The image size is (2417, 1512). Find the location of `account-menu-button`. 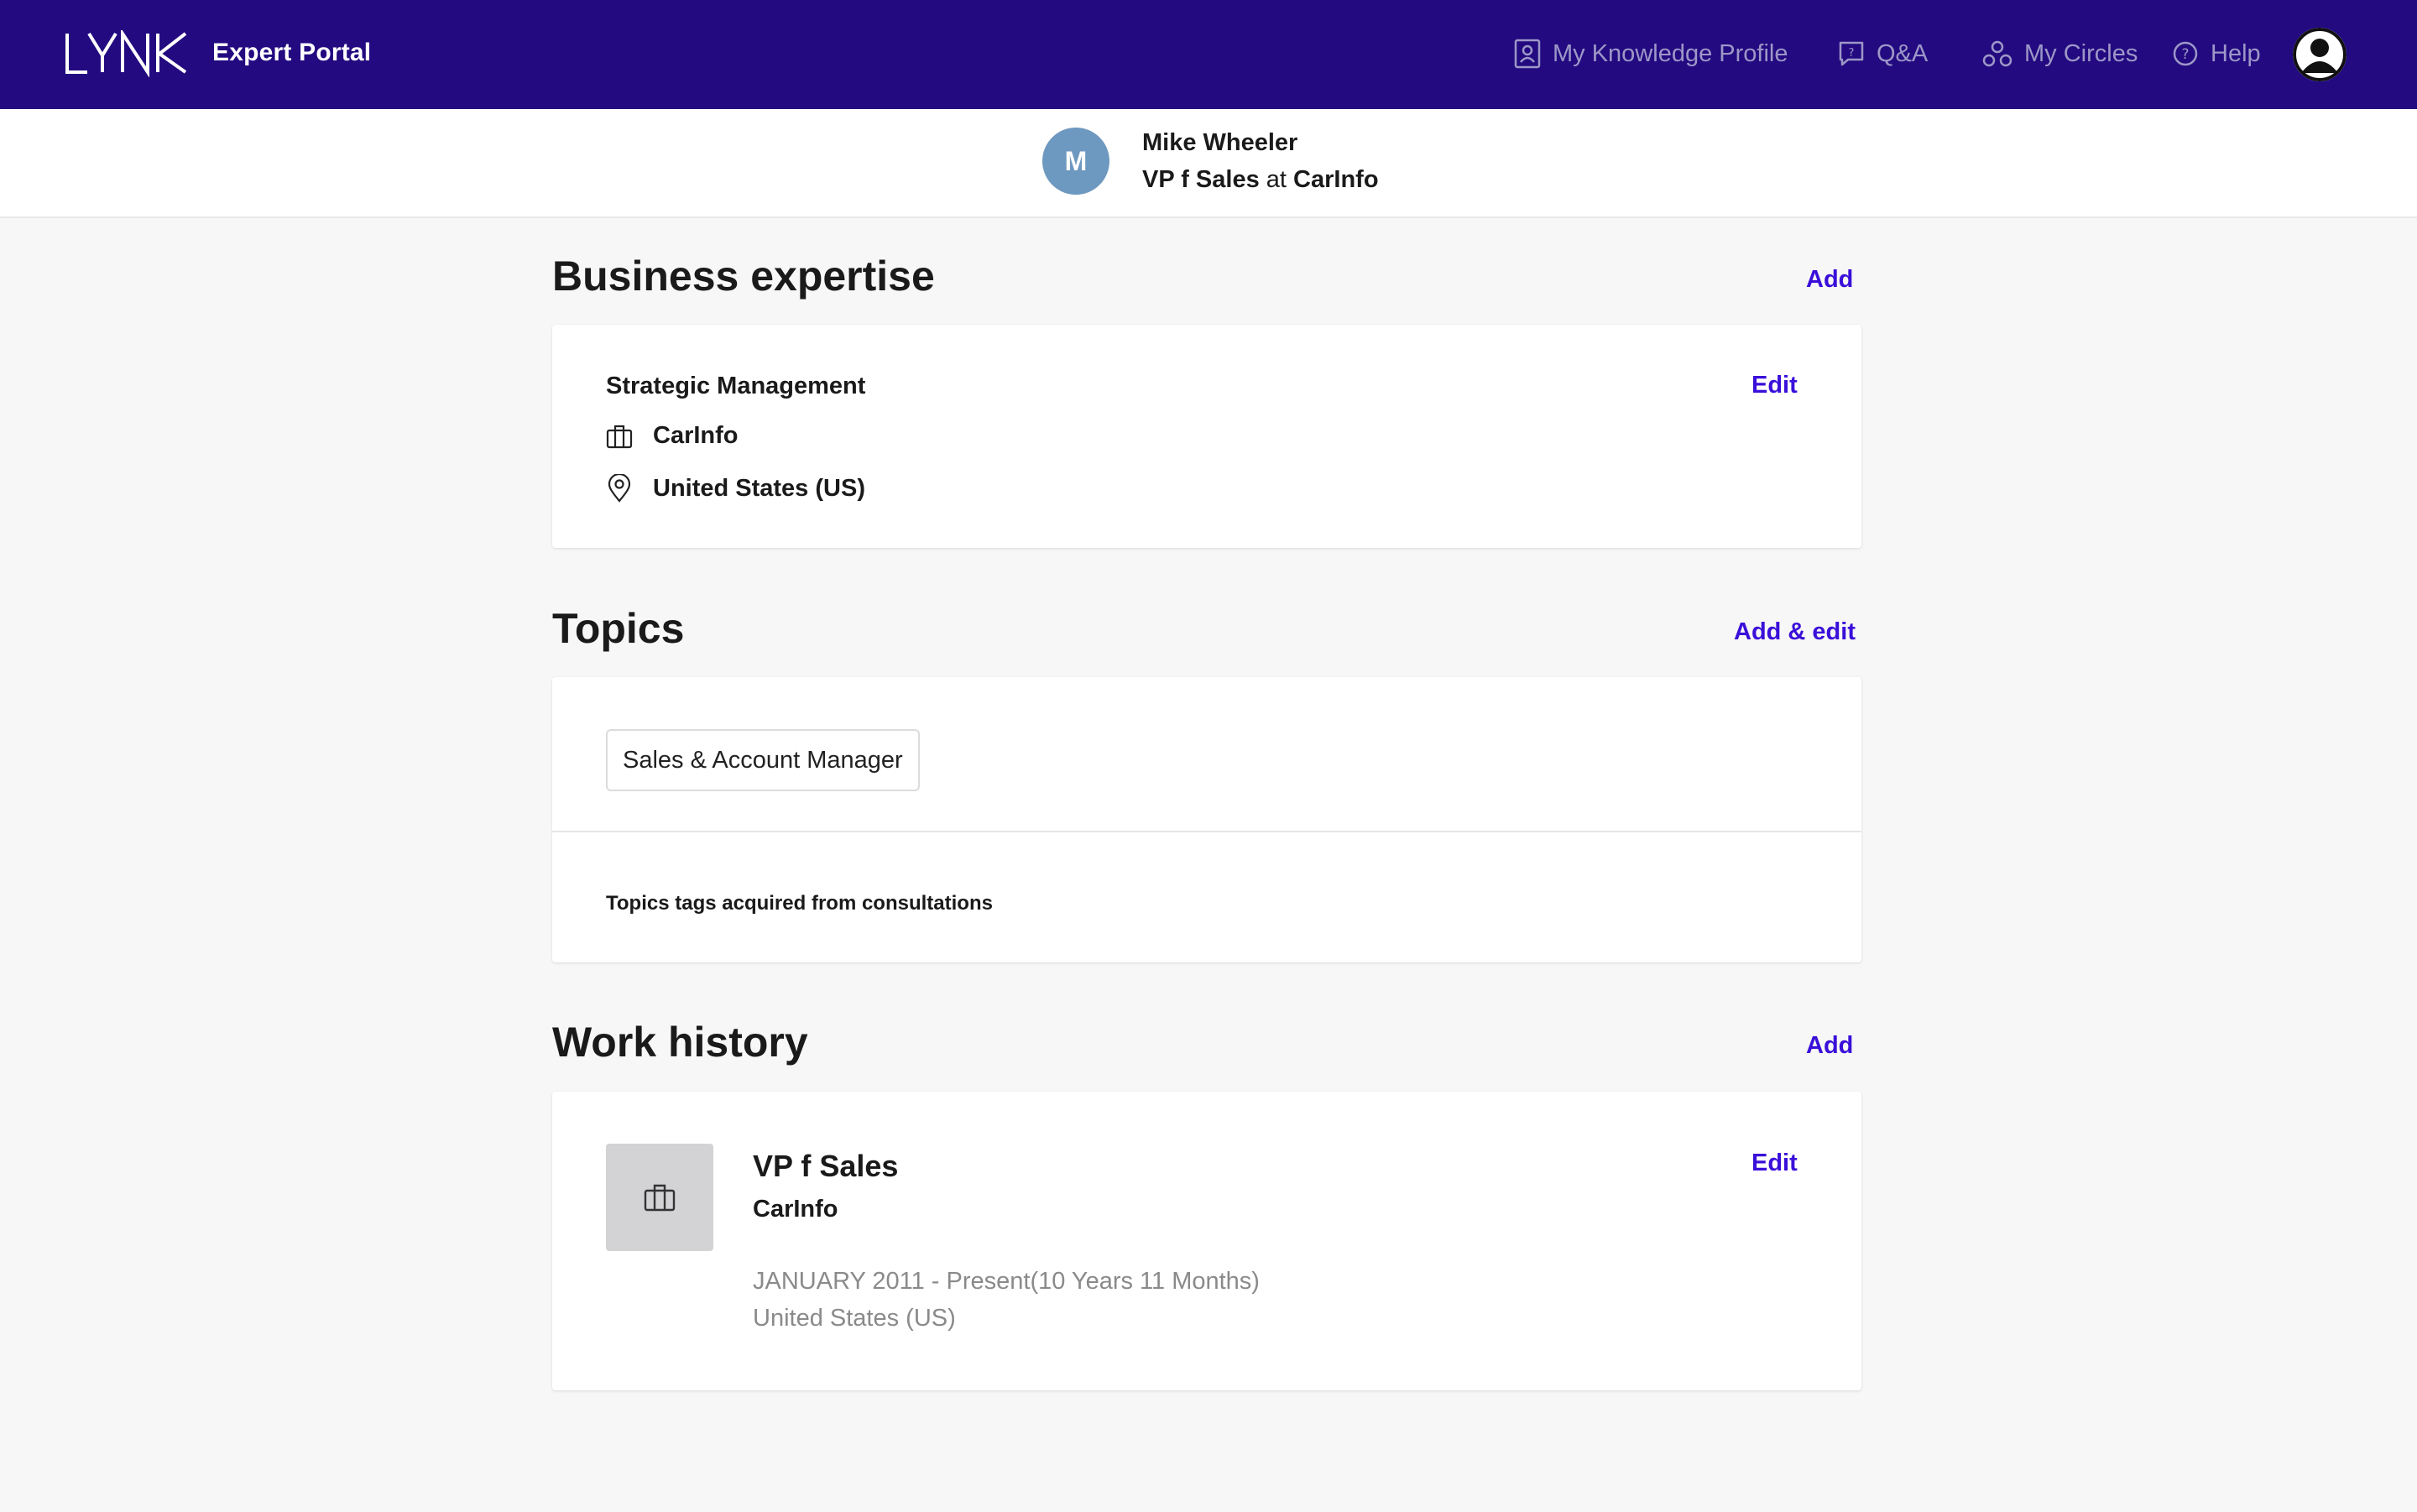

account-menu-button is located at coordinates (2320, 54).